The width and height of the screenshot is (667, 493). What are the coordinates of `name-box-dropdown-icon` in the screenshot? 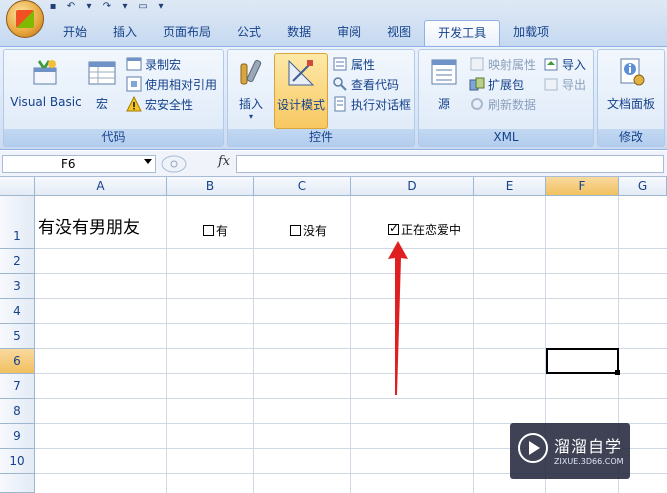 It's located at (148, 161).